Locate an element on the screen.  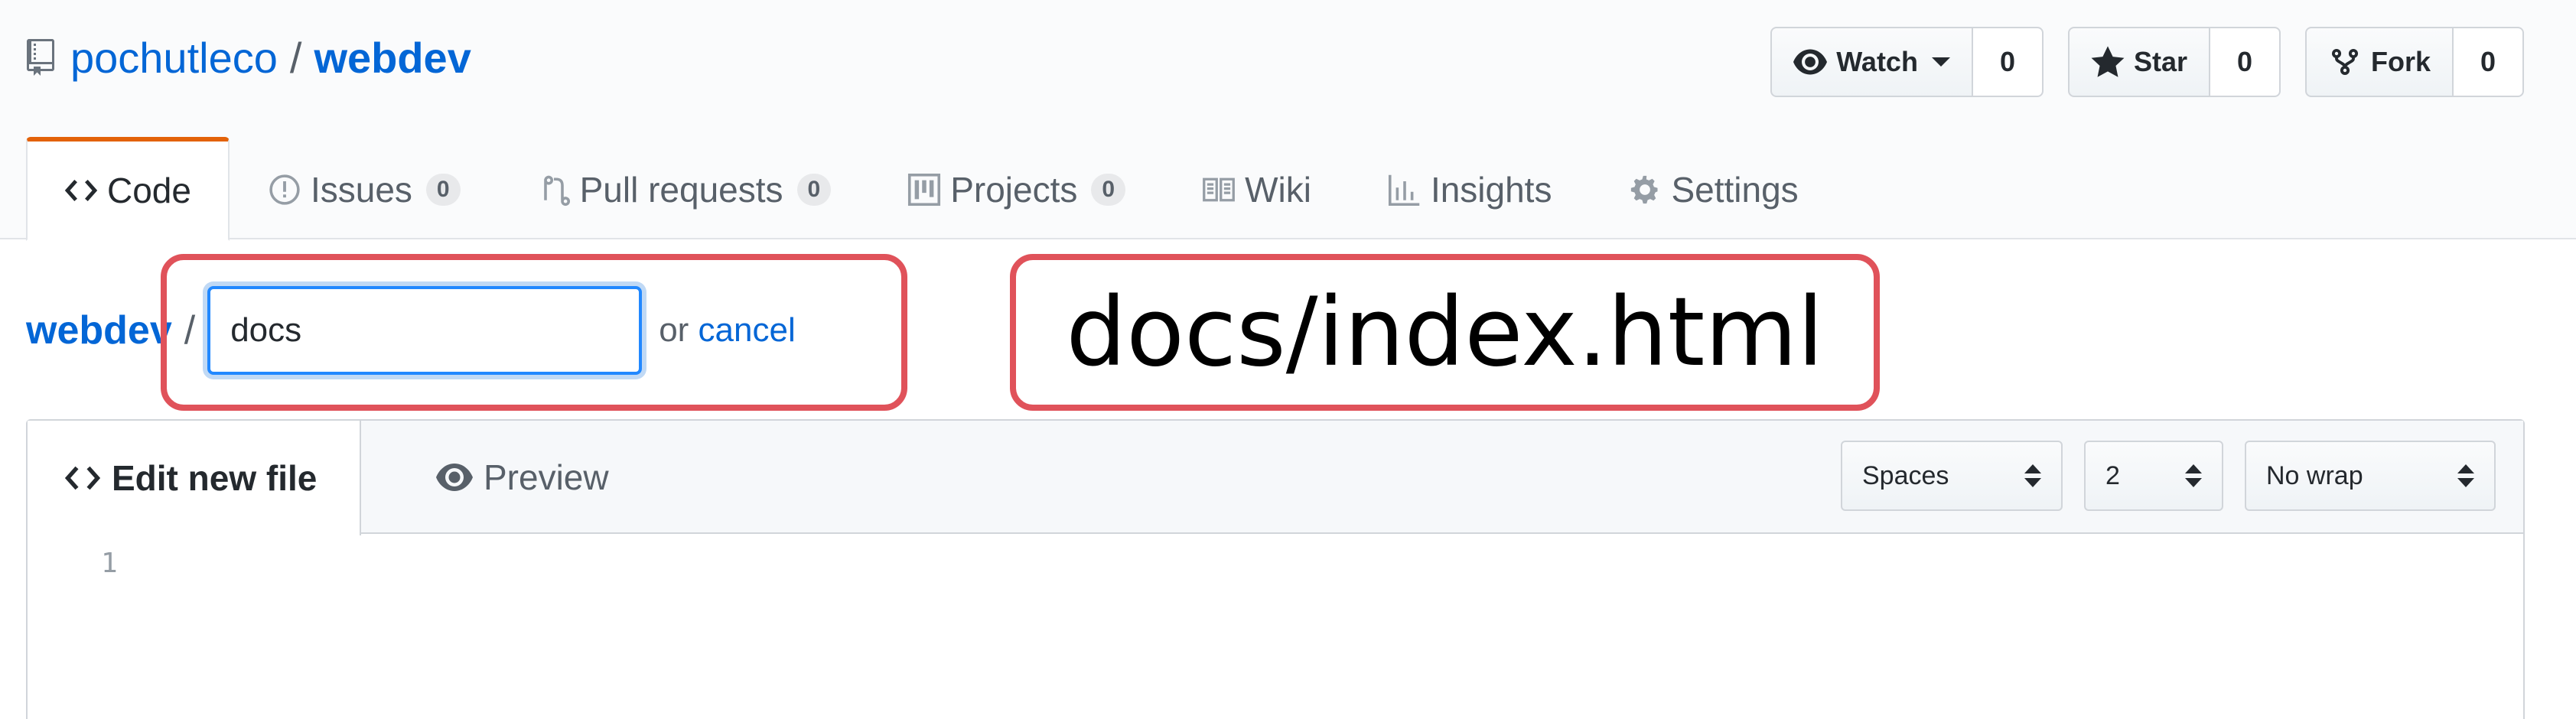
issues-counter: 0 is located at coordinates (443, 190).